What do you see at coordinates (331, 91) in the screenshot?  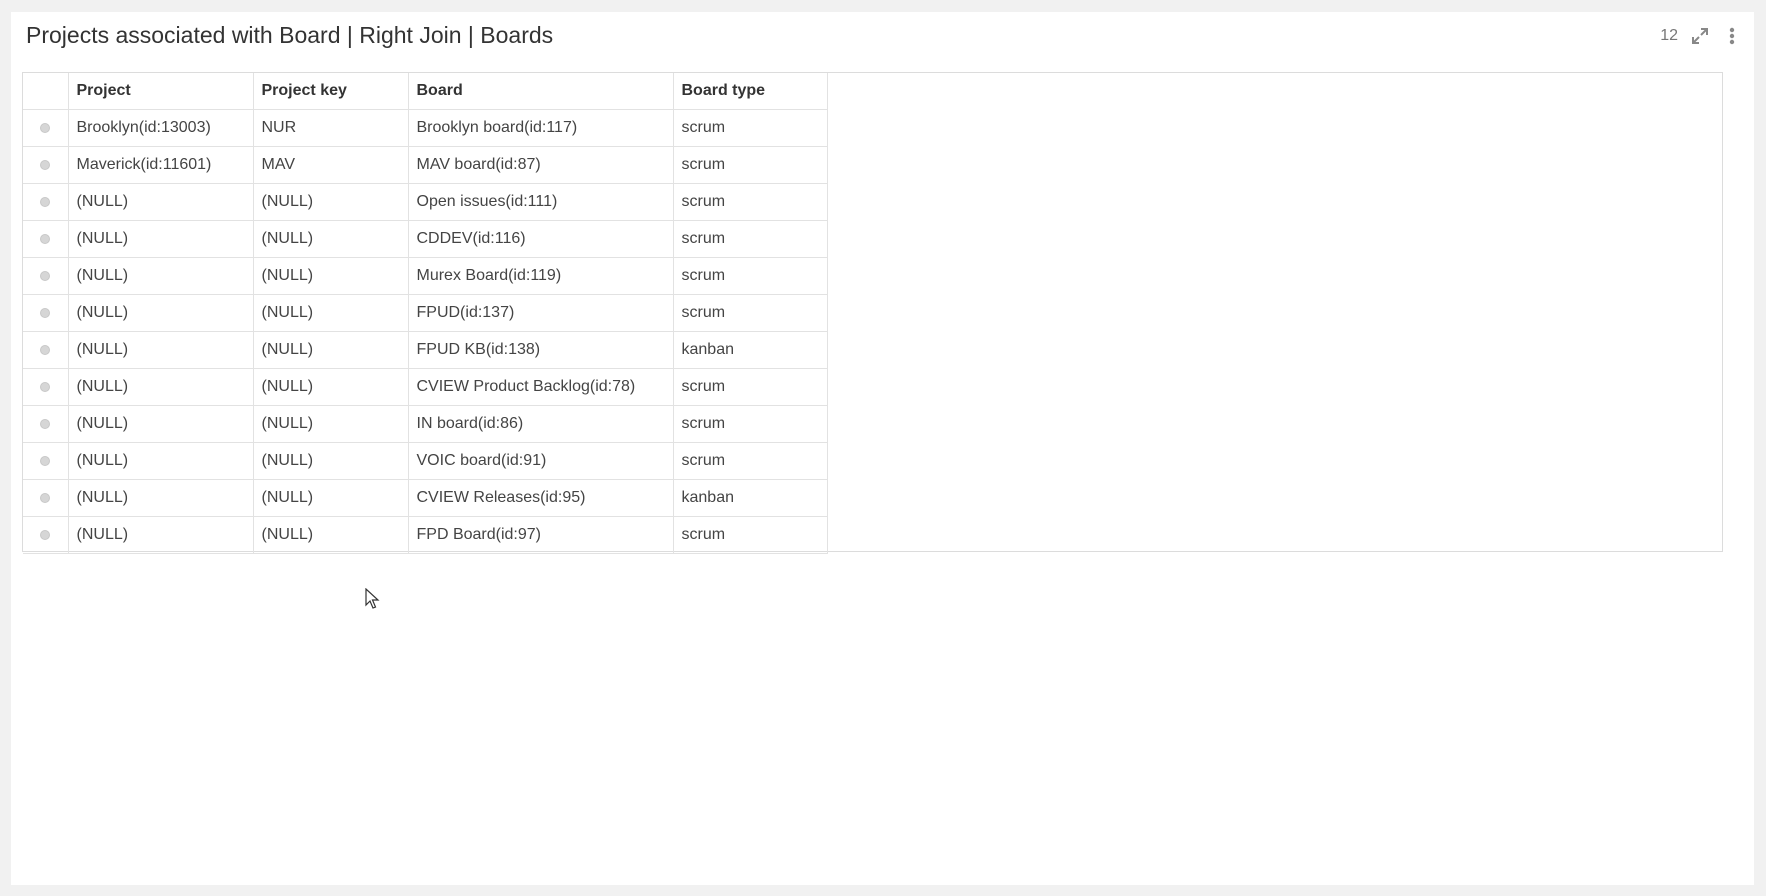 I see `column-header-project-key: Project key` at bounding box center [331, 91].